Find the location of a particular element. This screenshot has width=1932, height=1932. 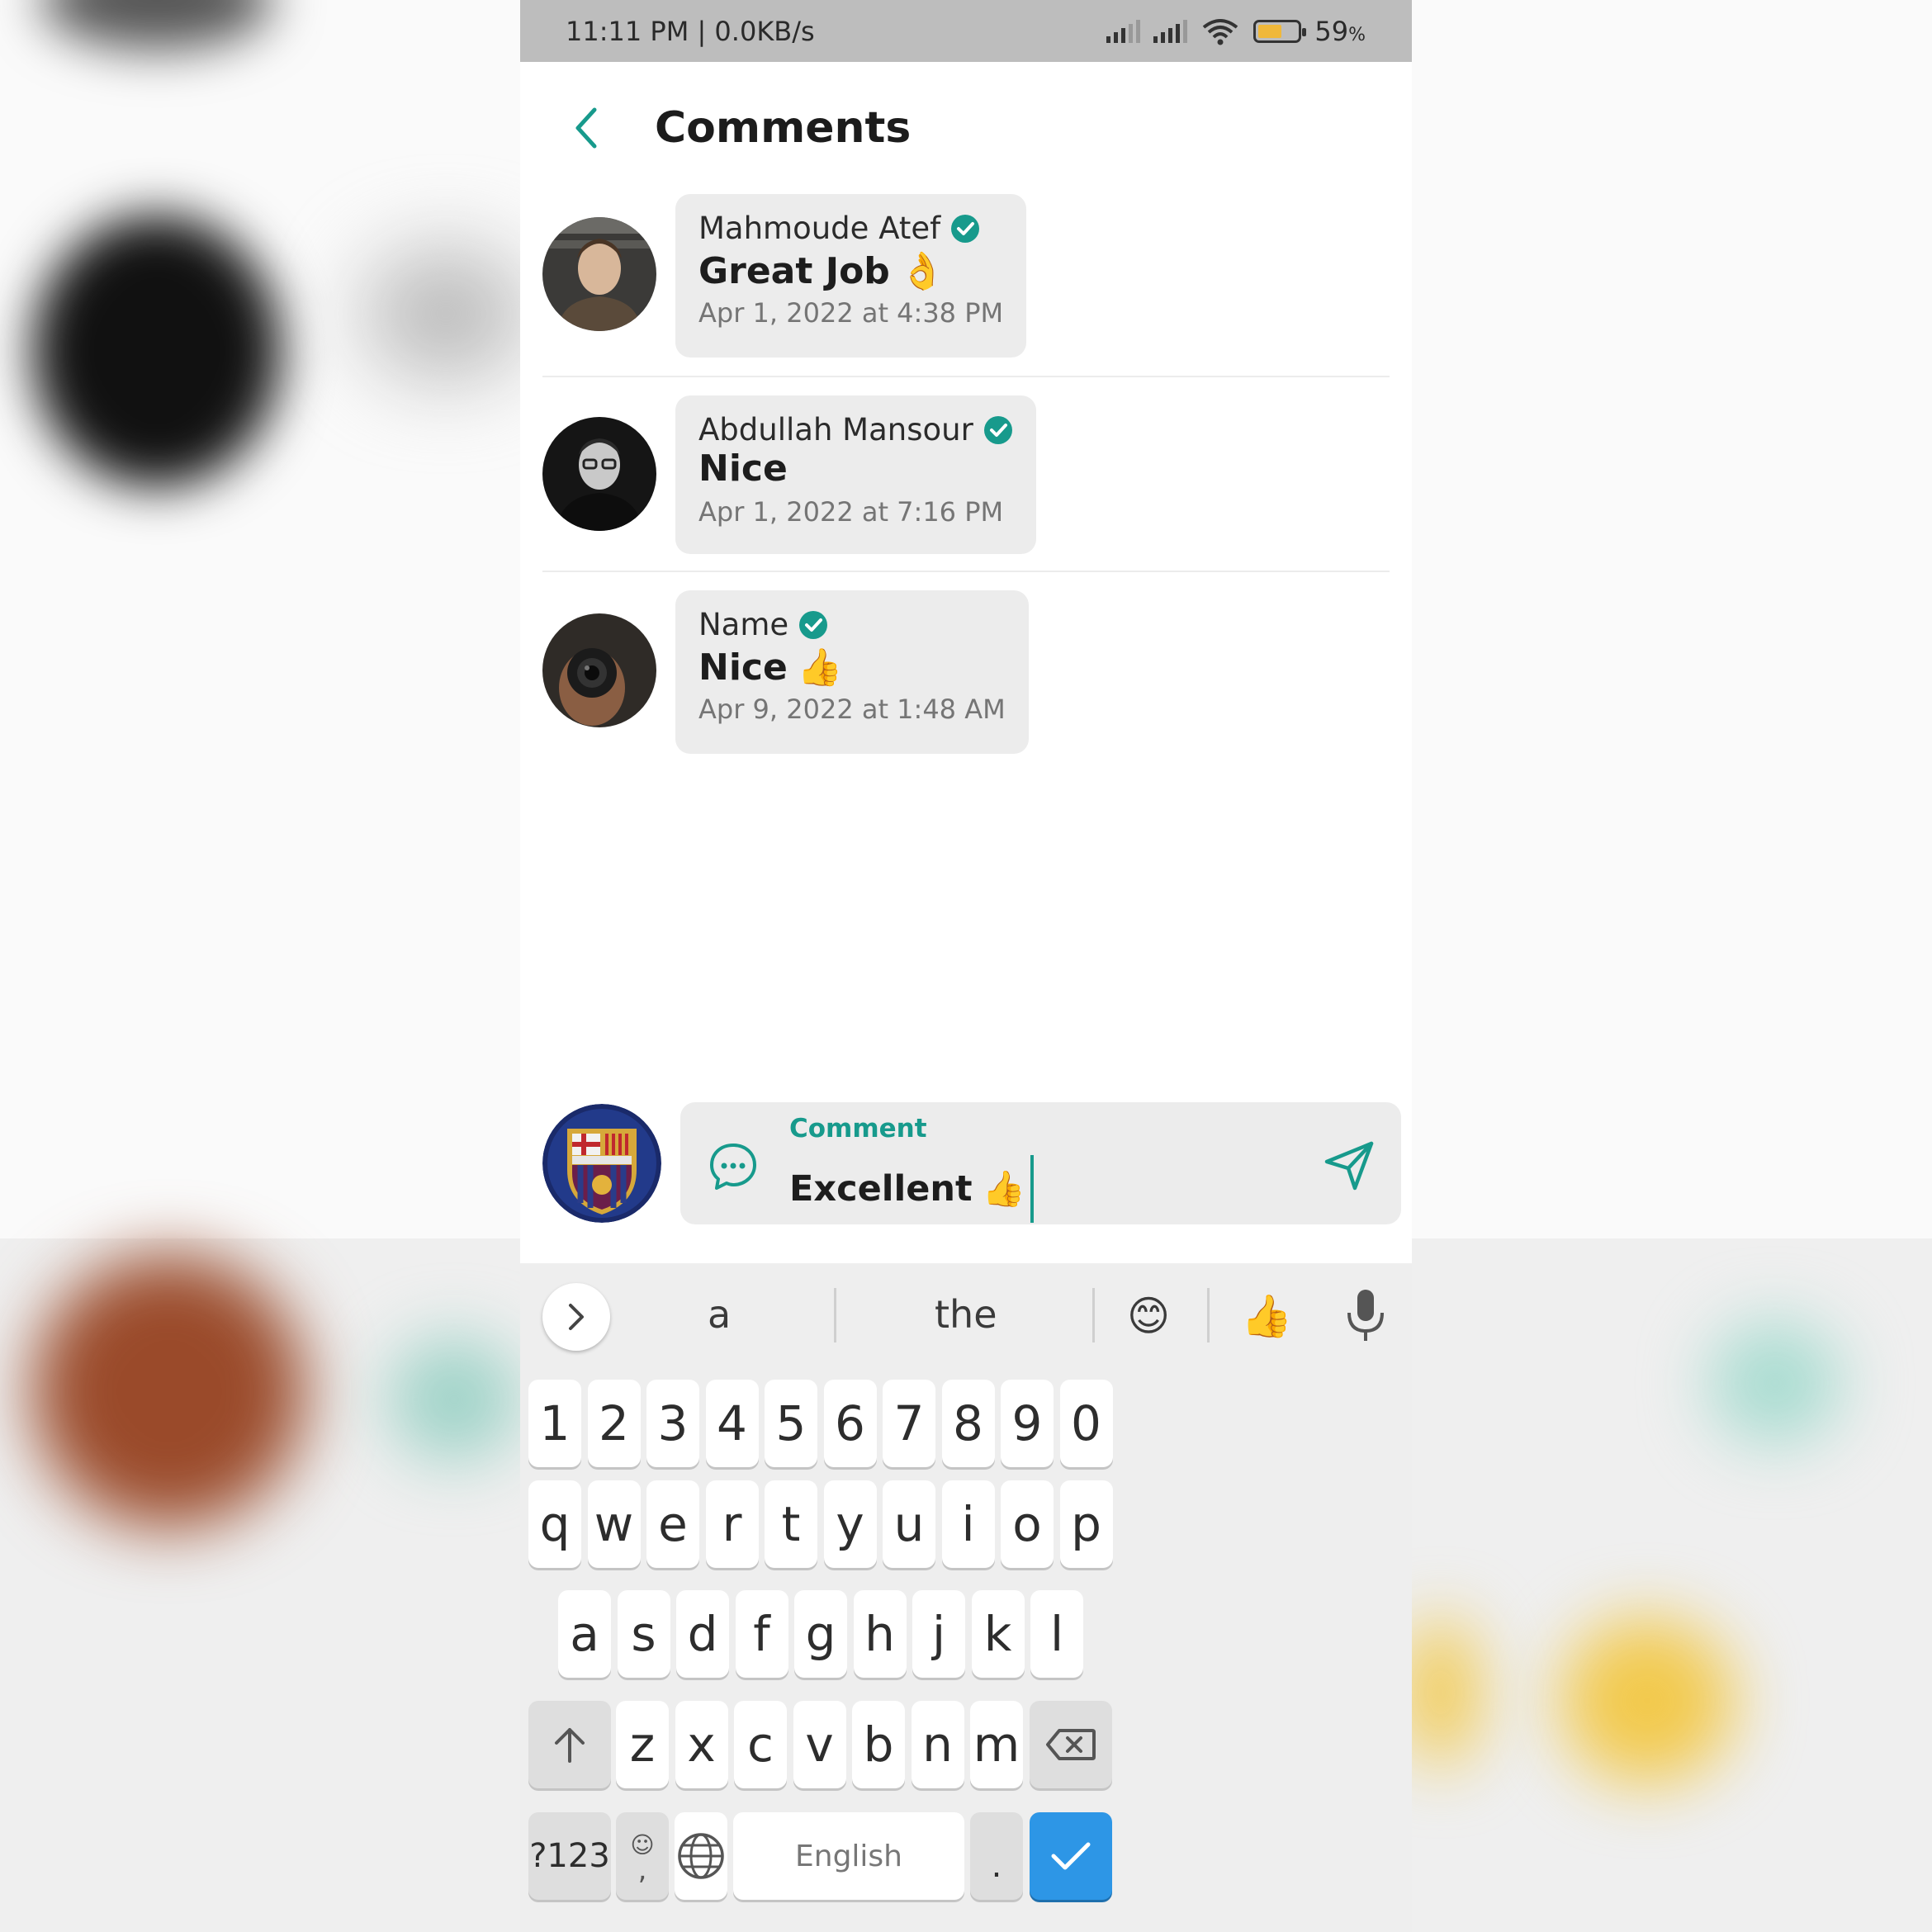

back-button is located at coordinates (586, 128).